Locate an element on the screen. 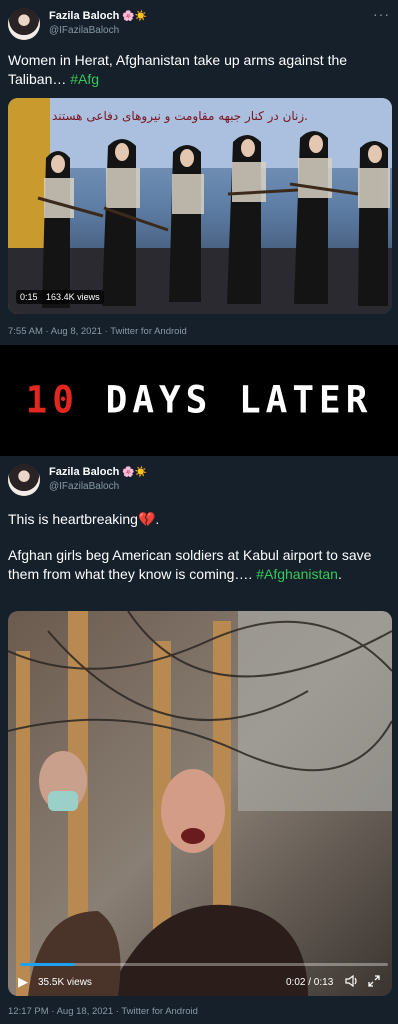 The width and height of the screenshot is (398, 1024). video-progress is located at coordinates (204, 964).